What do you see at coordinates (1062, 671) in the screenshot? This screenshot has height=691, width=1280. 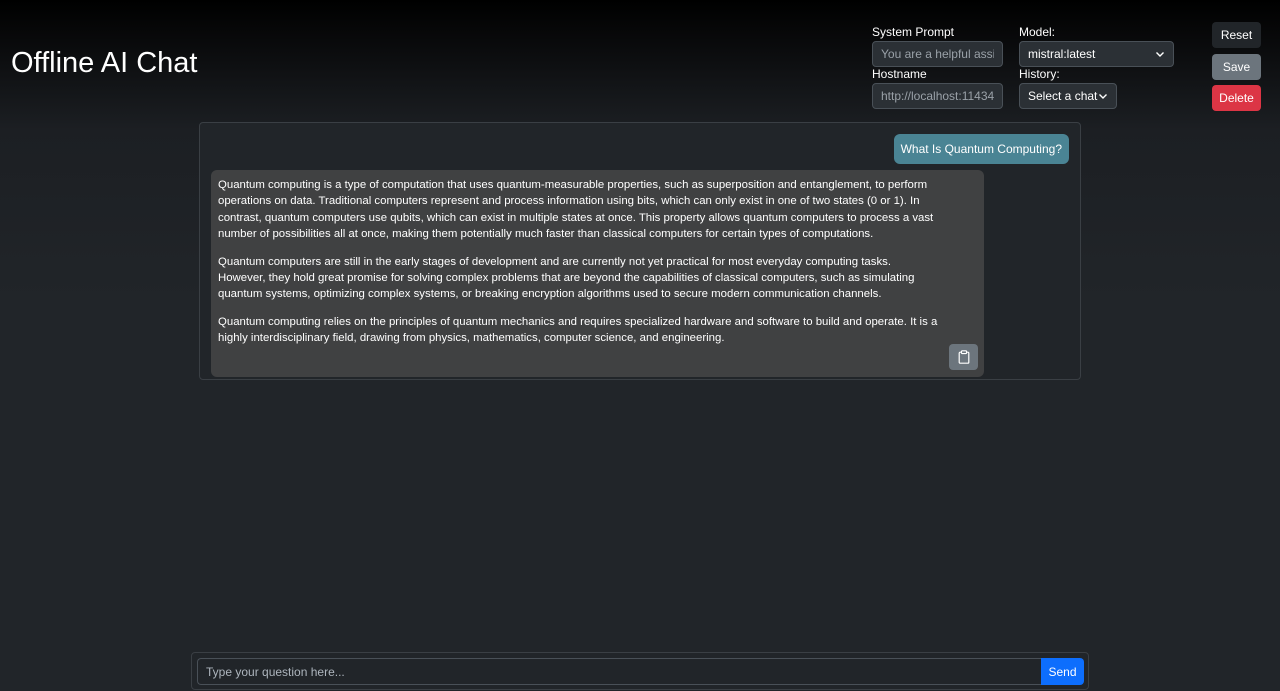 I see `send-button: Send` at bounding box center [1062, 671].